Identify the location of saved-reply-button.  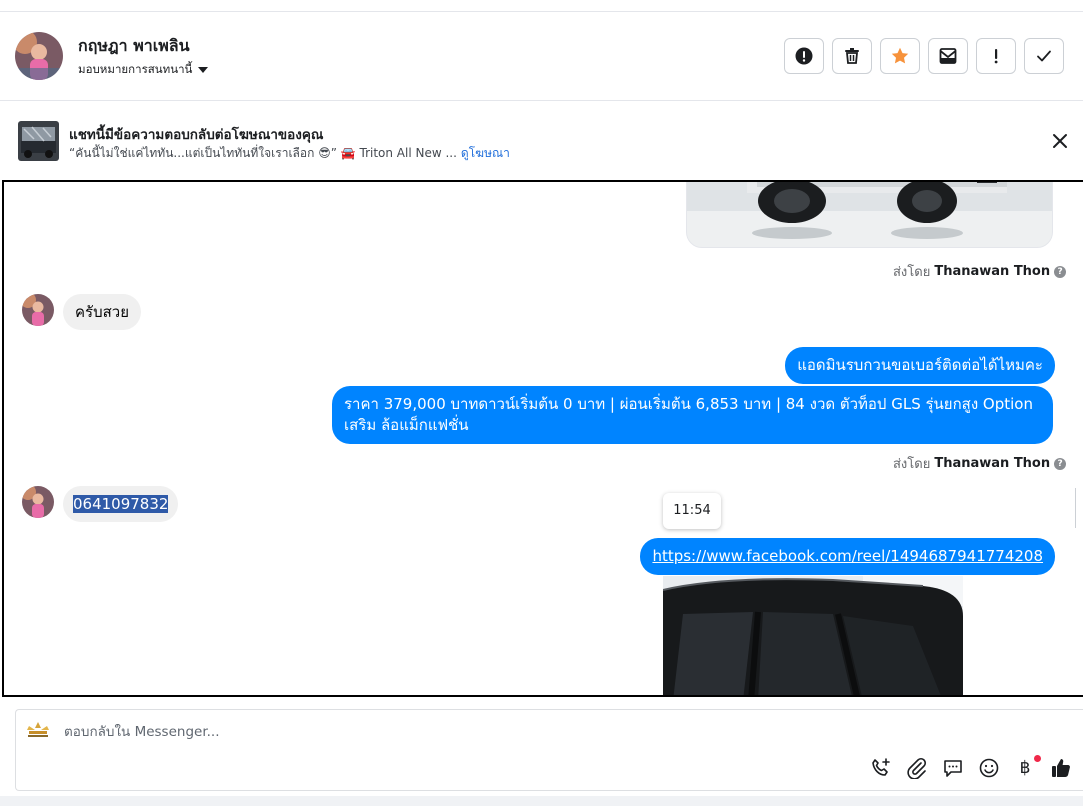
(953, 768).